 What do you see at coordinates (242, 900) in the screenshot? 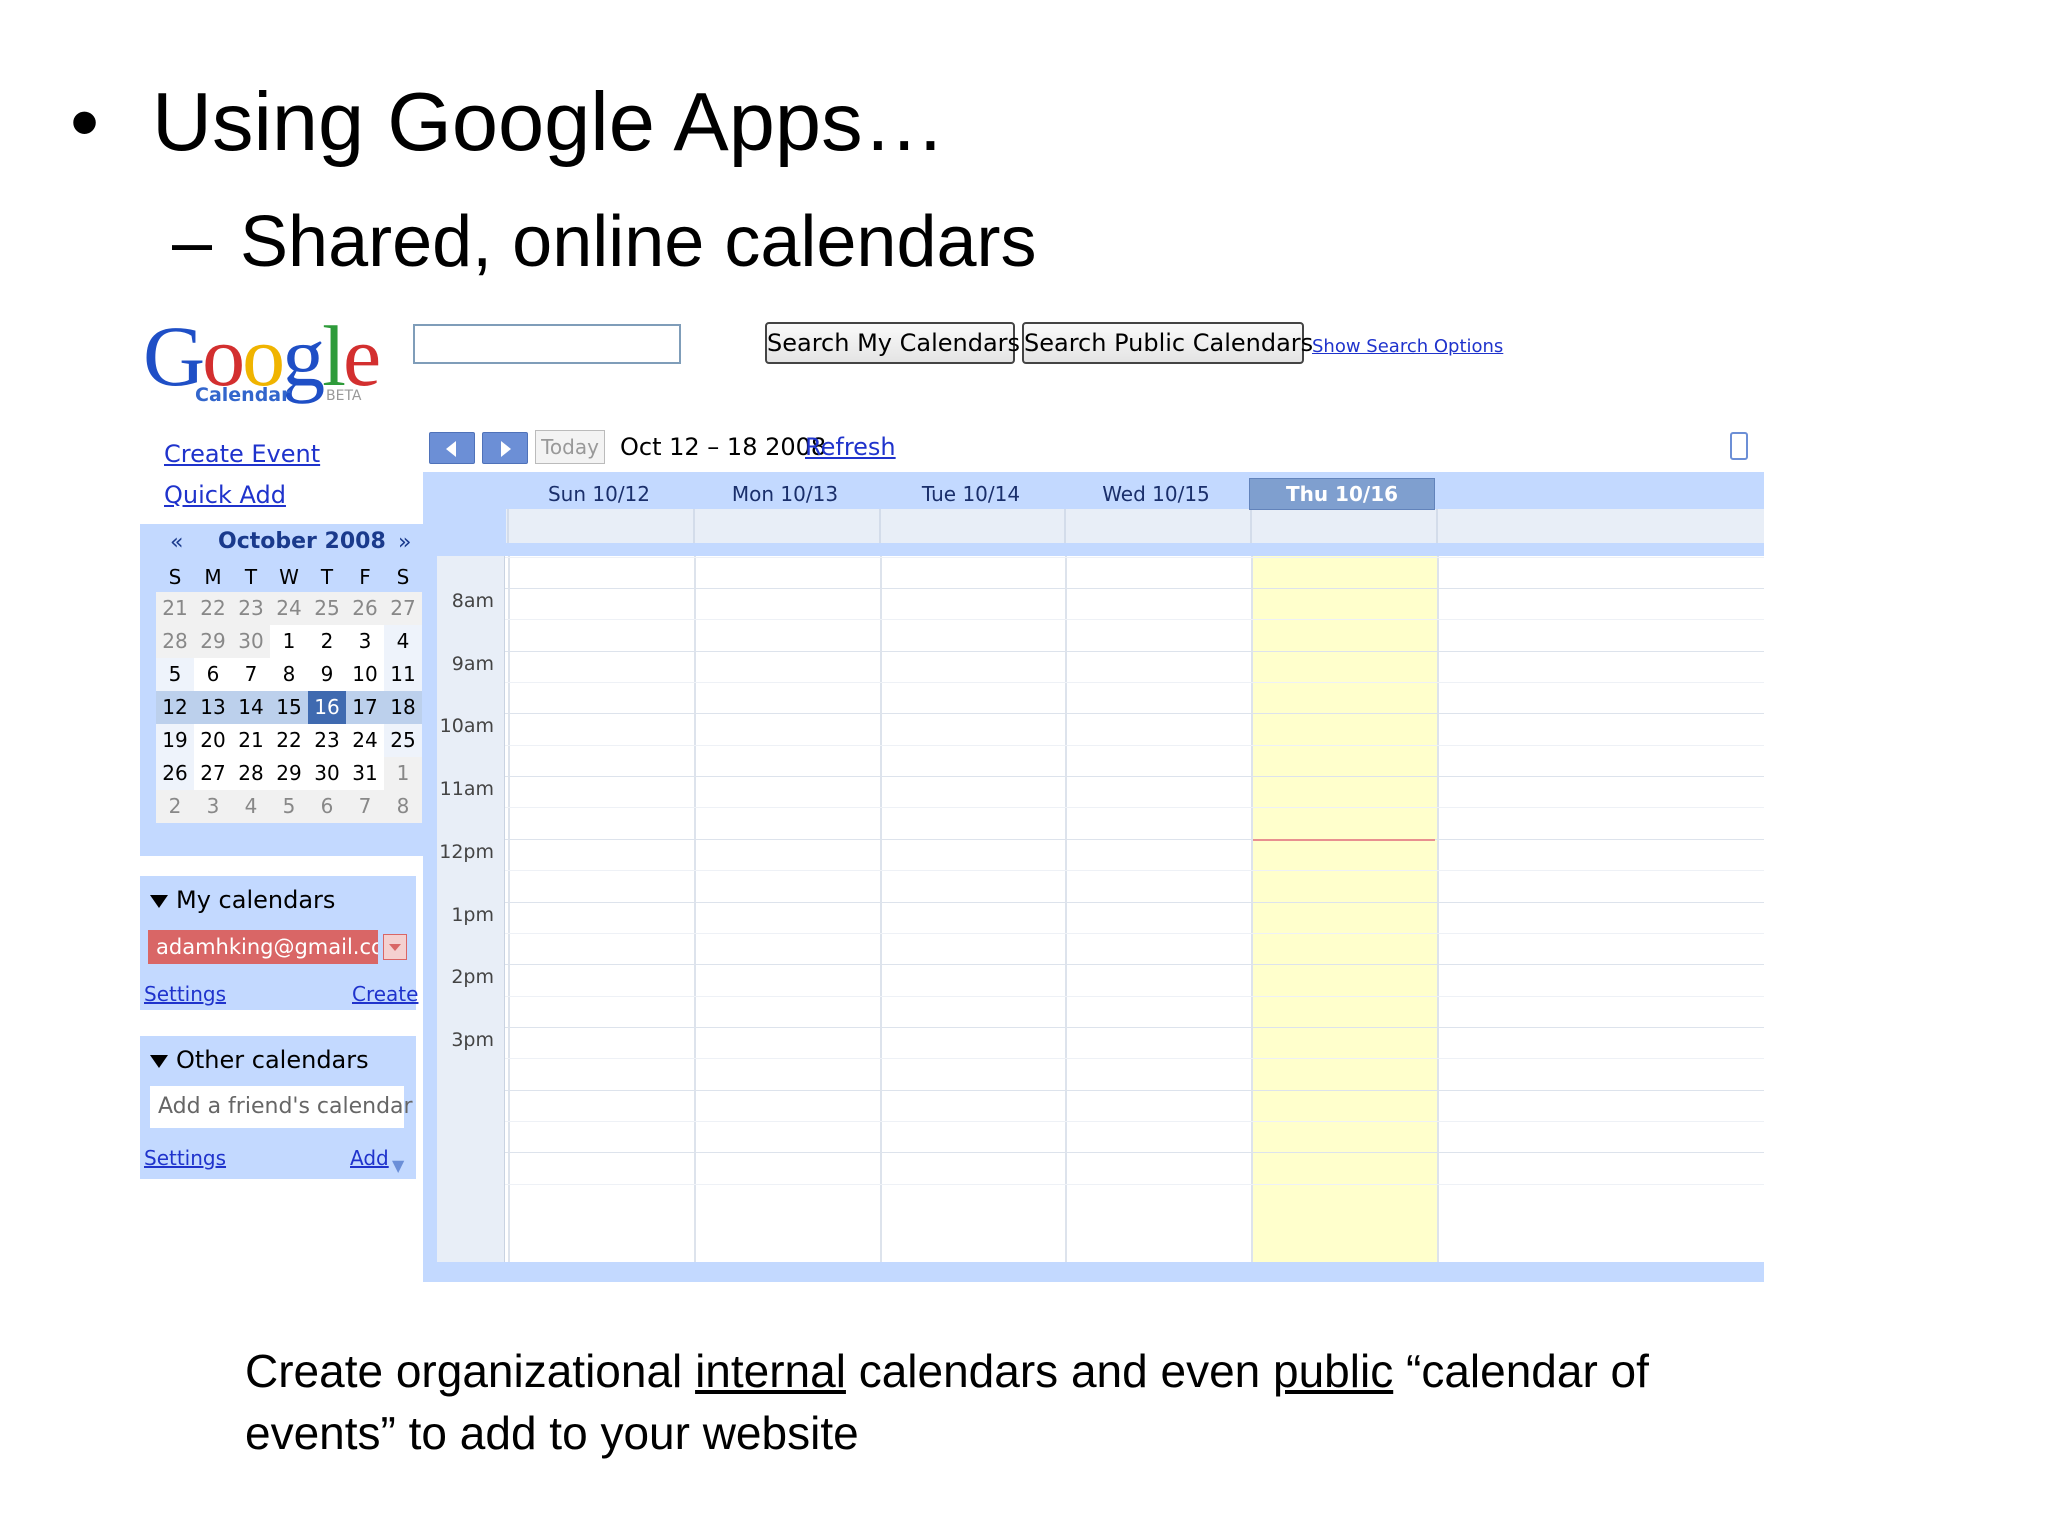
I see `my-calendars-header: My calendars` at bounding box center [242, 900].